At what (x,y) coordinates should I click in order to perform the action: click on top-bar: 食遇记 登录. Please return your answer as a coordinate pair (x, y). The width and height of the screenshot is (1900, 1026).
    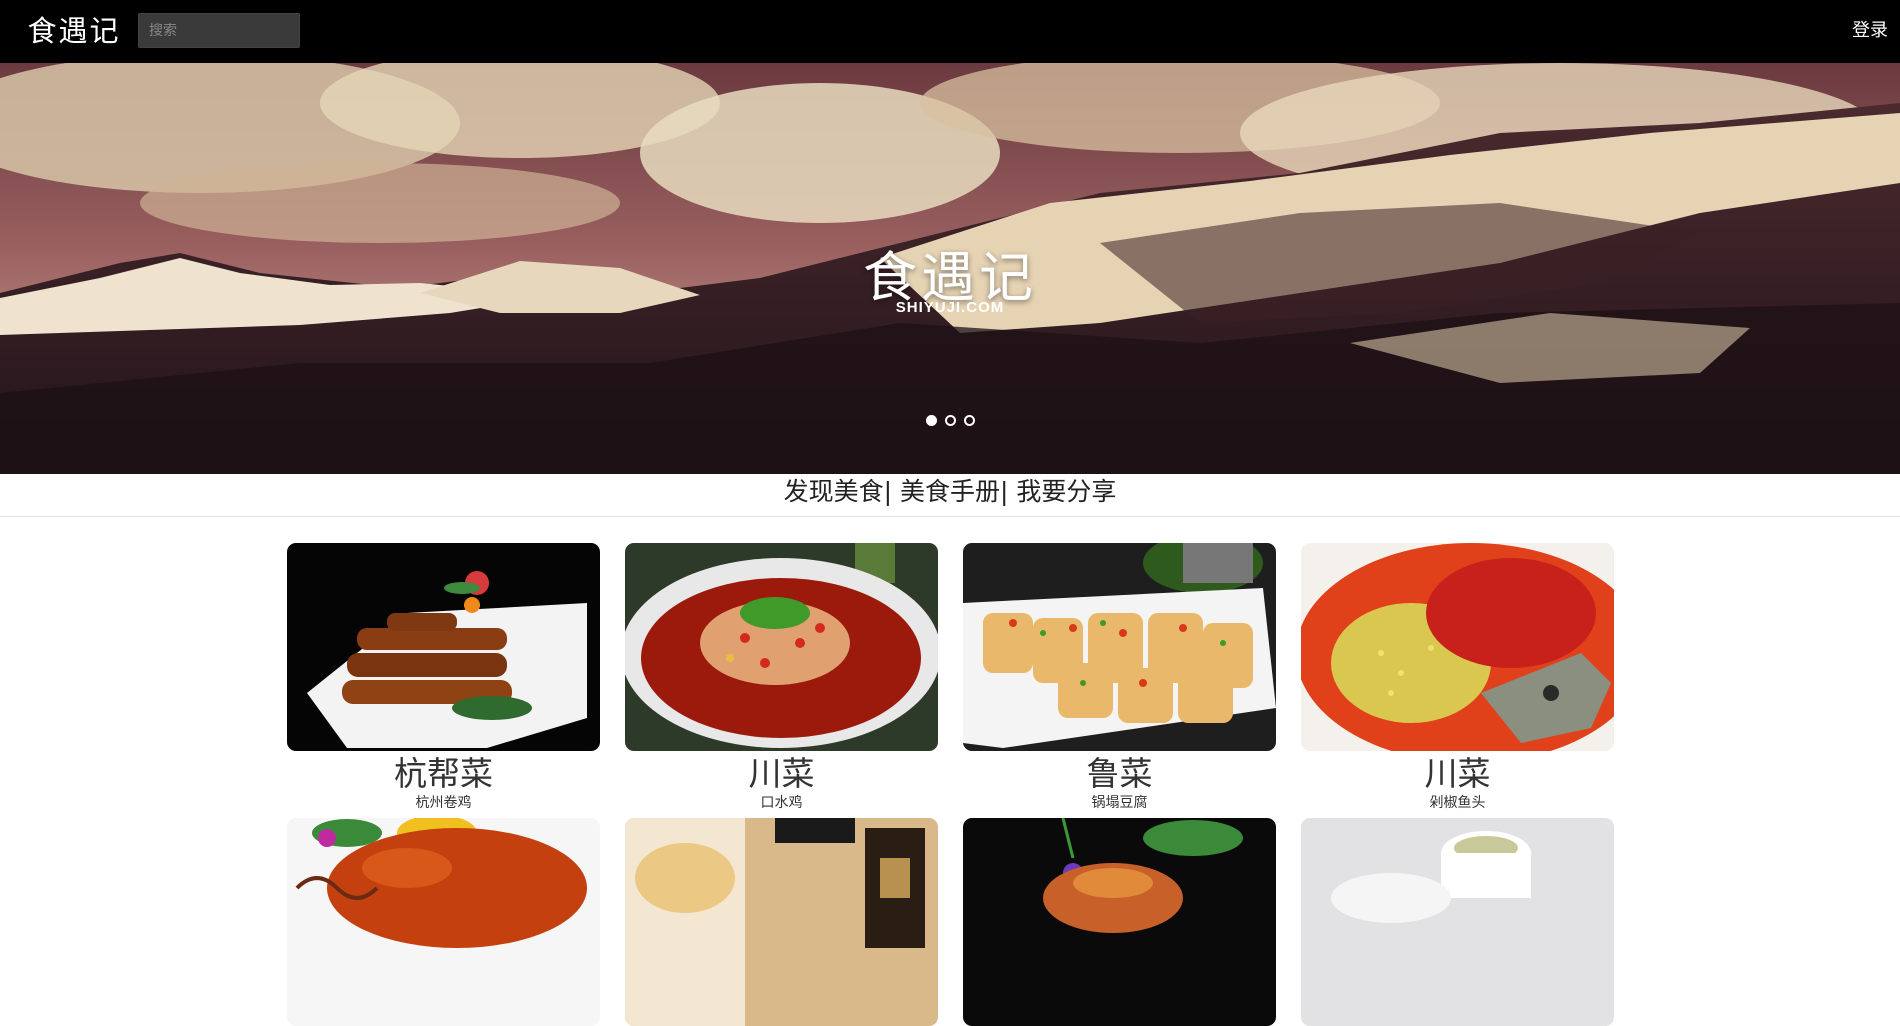
    Looking at the image, I should click on (950, 31).